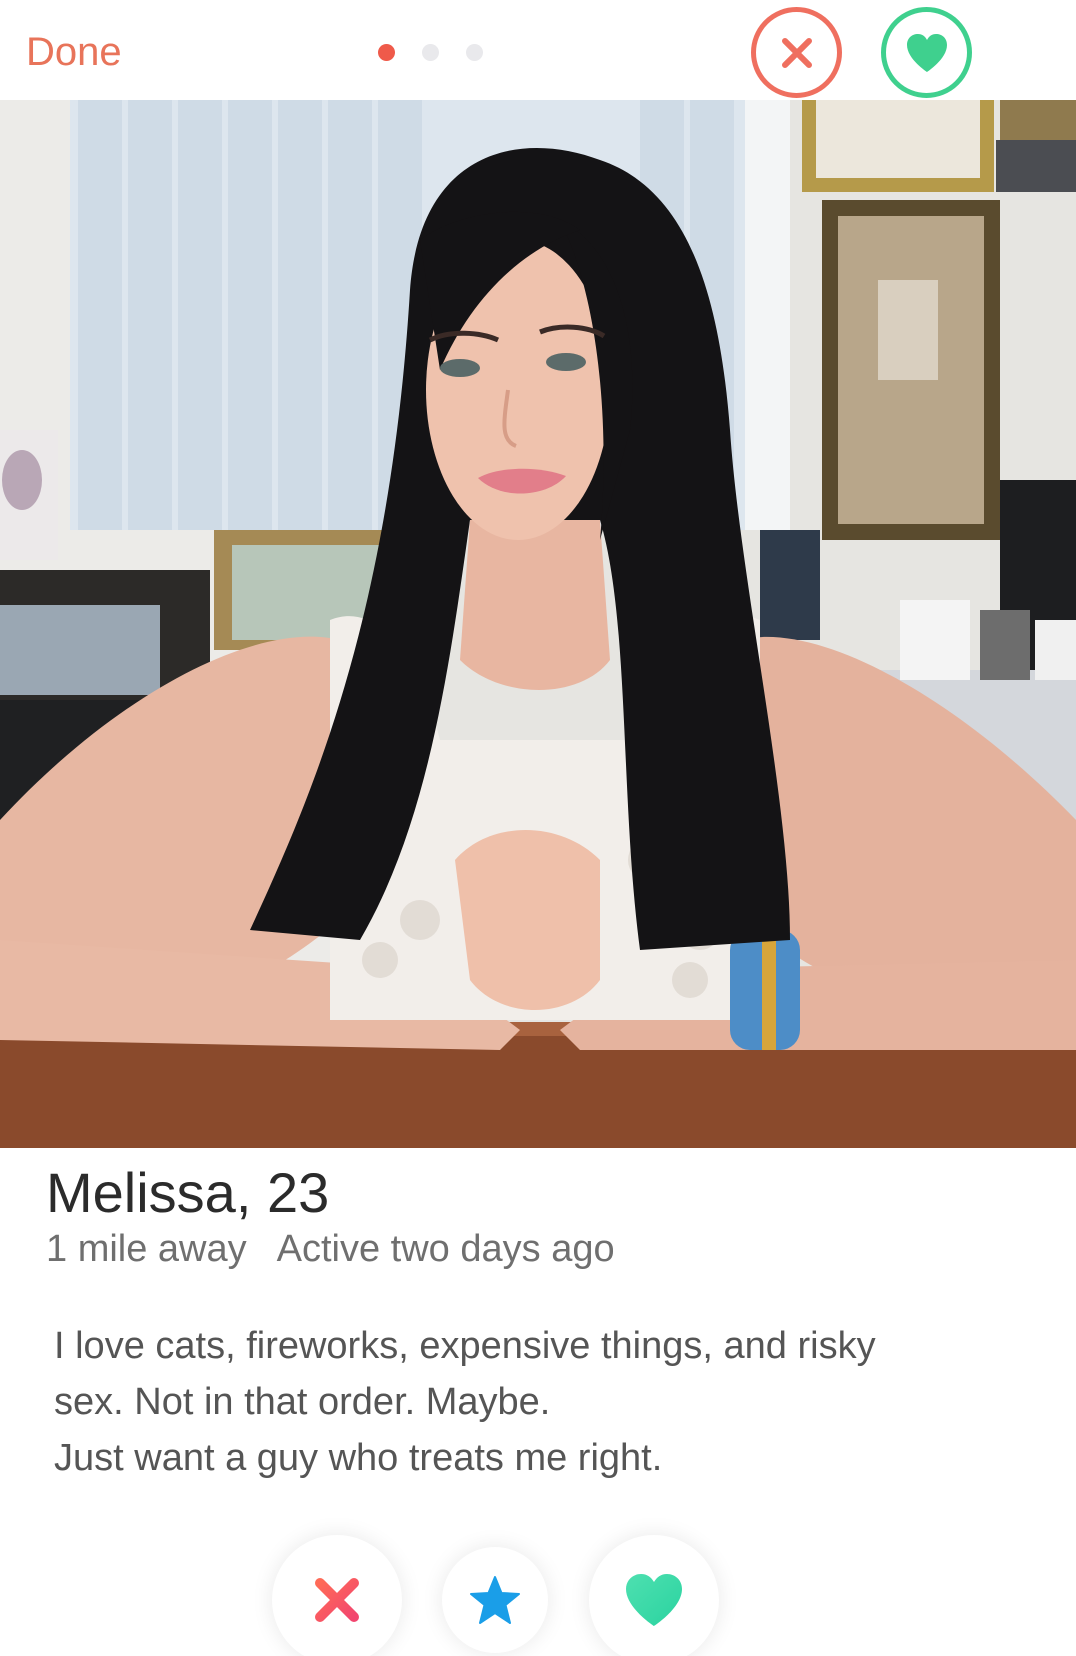 This screenshot has width=1076, height=1656. I want to click on top-like-button, so click(926, 52).